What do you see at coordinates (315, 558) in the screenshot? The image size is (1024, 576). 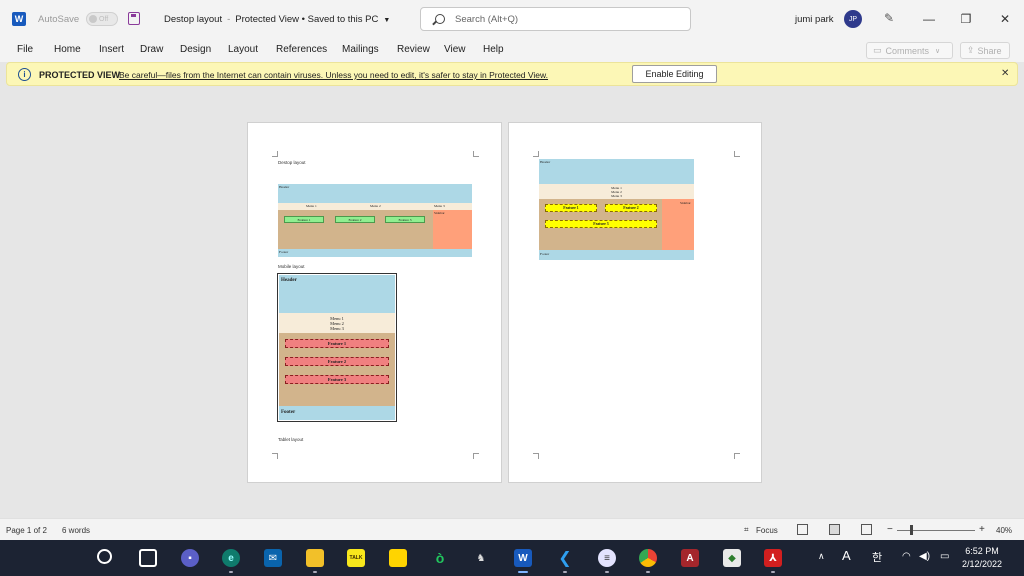 I see `file-explorer-icon` at bounding box center [315, 558].